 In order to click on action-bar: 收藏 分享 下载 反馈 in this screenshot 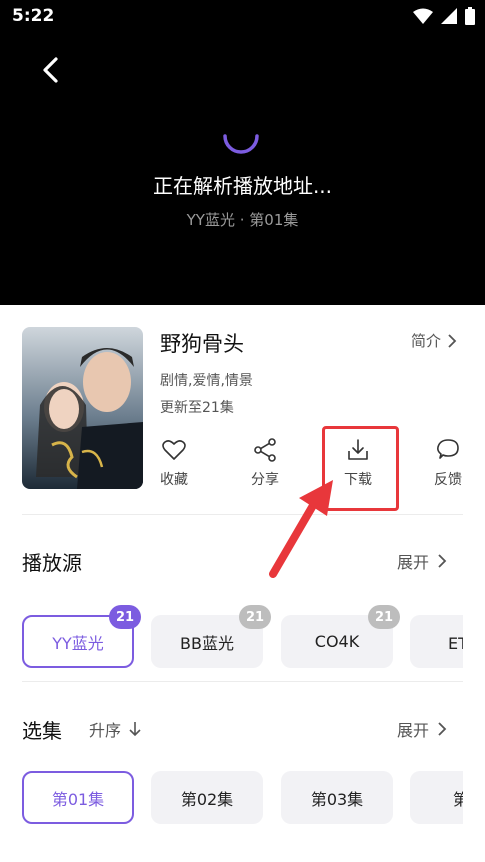, I will do `click(242, 468)`.